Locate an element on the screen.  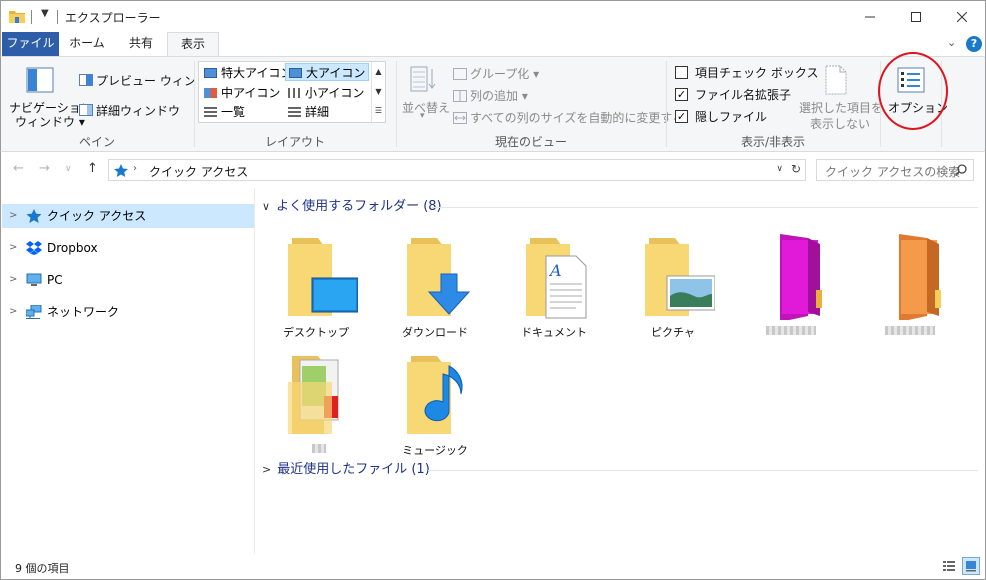
nav-item-network: > ネットワーク is located at coordinates (128, 312).